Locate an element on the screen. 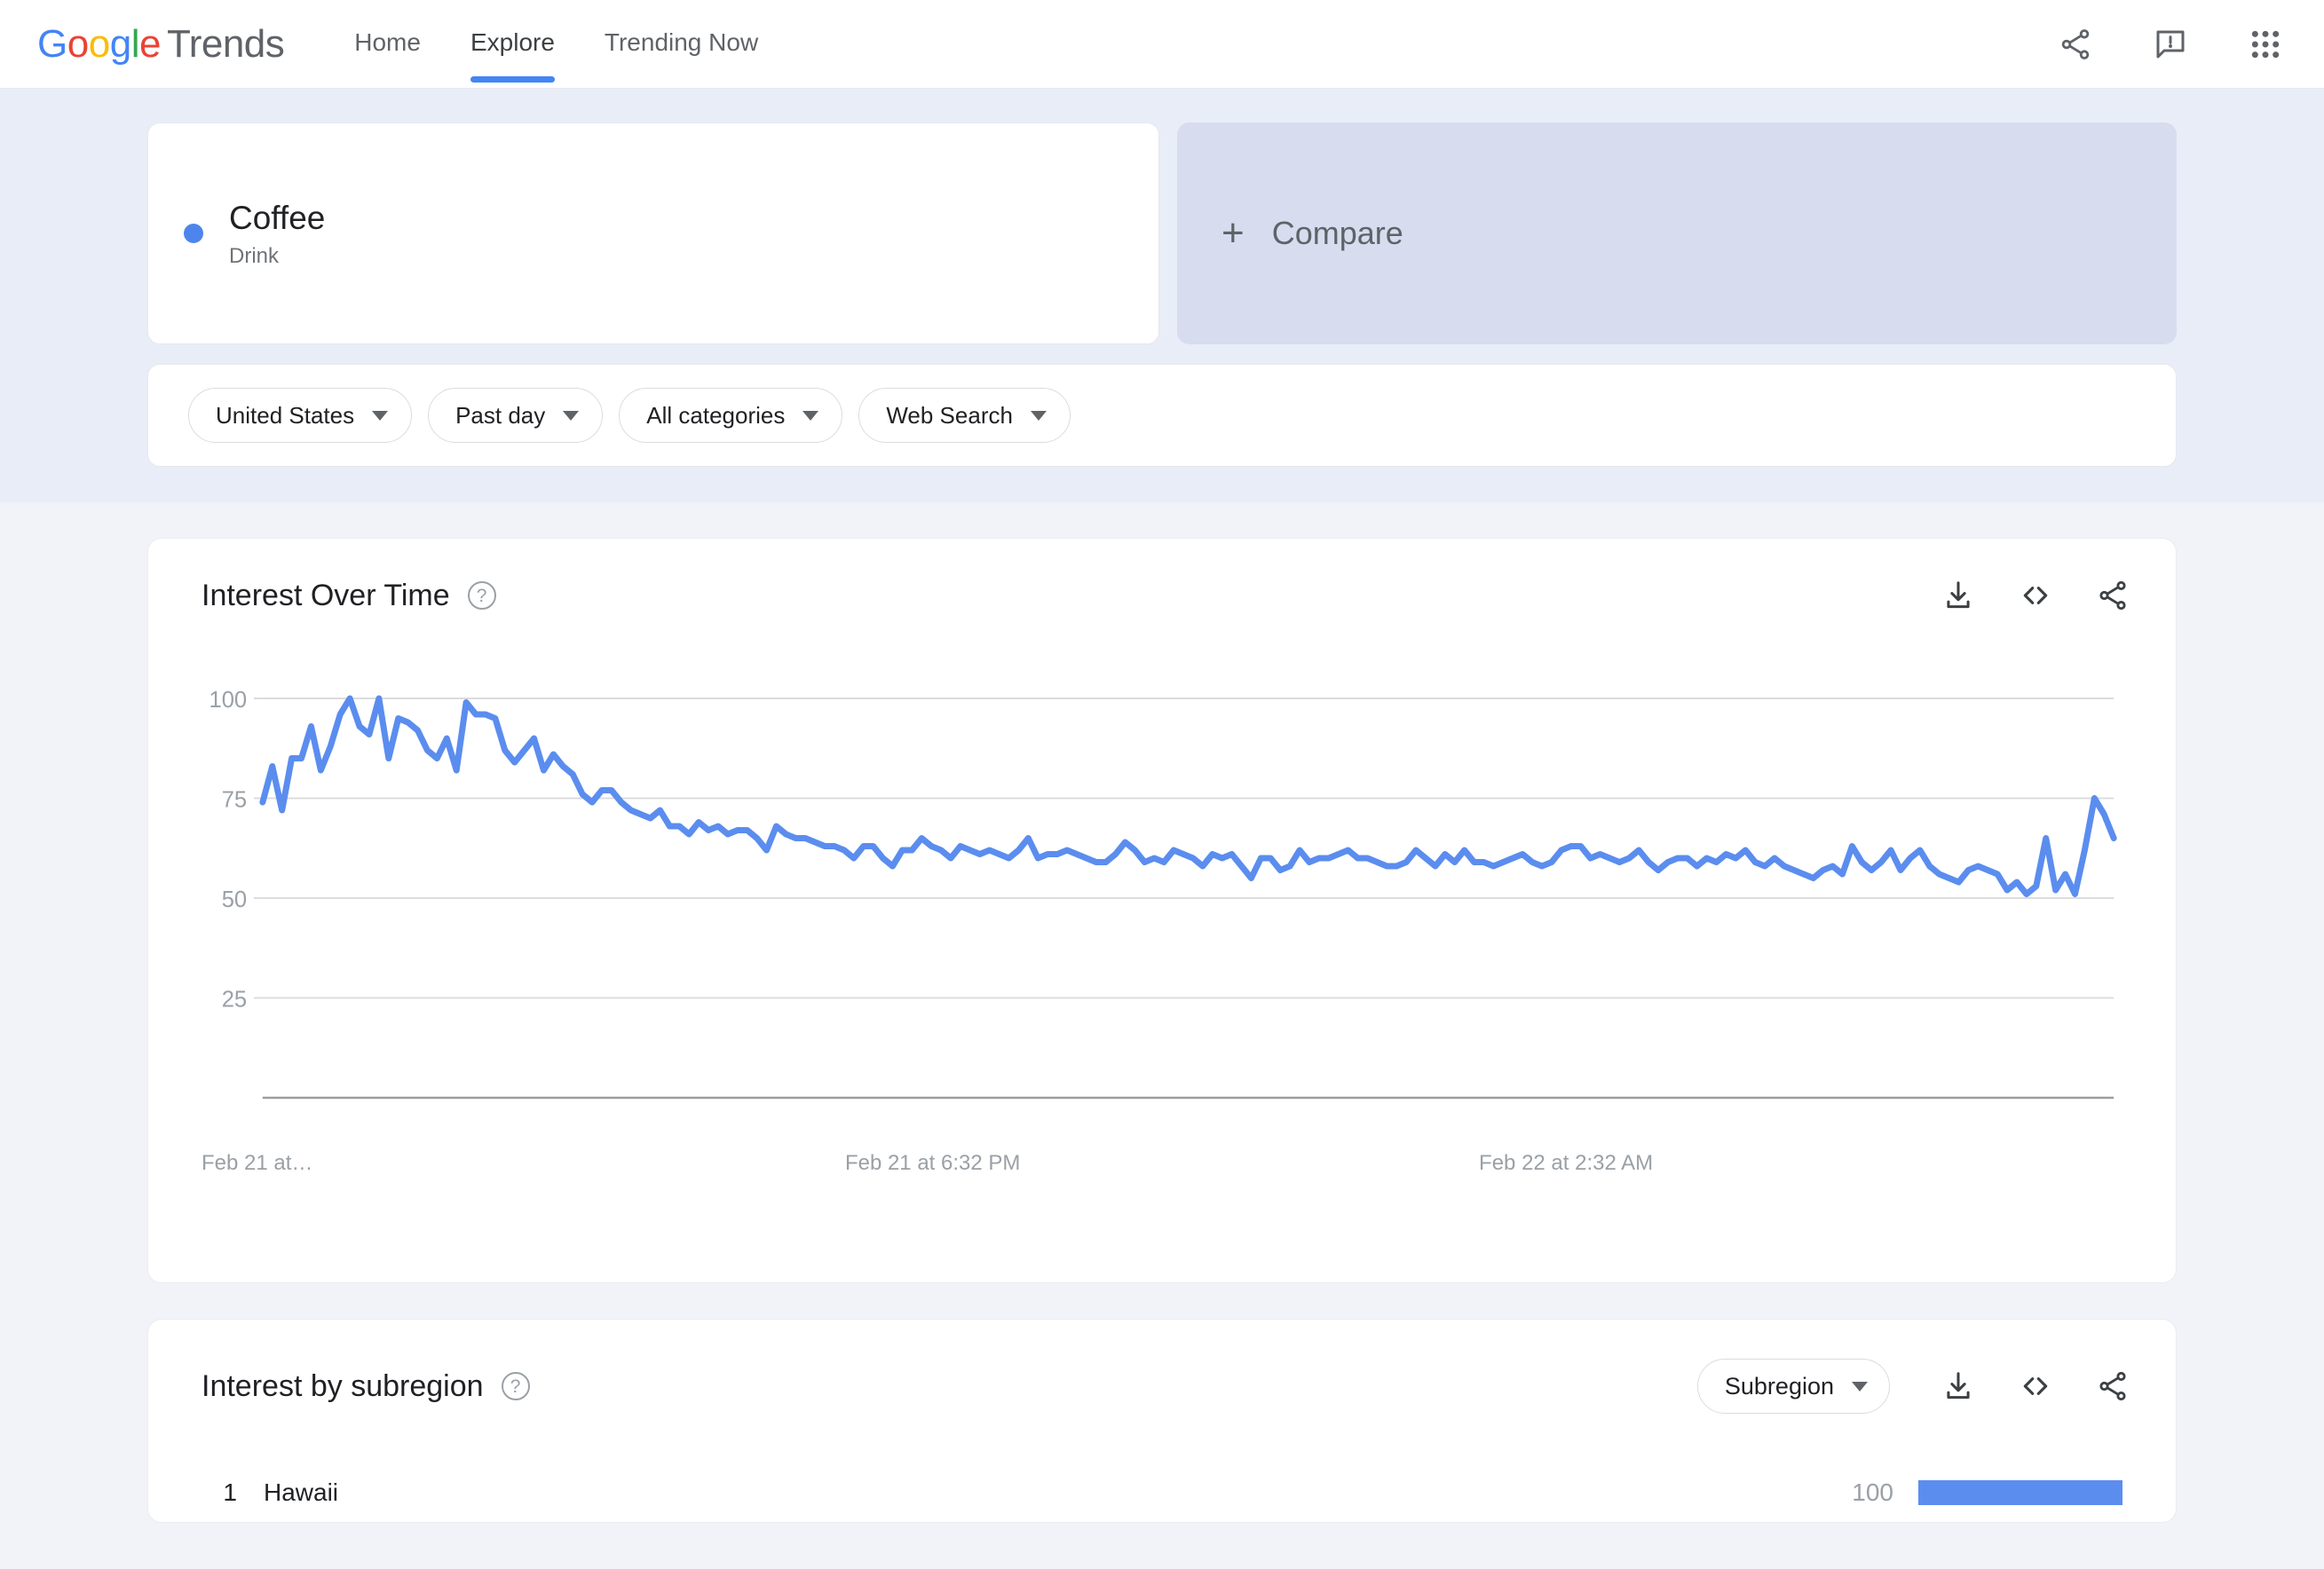 This screenshot has width=2324, height=1569. time-filter-label: Past day is located at coordinates (500, 415).